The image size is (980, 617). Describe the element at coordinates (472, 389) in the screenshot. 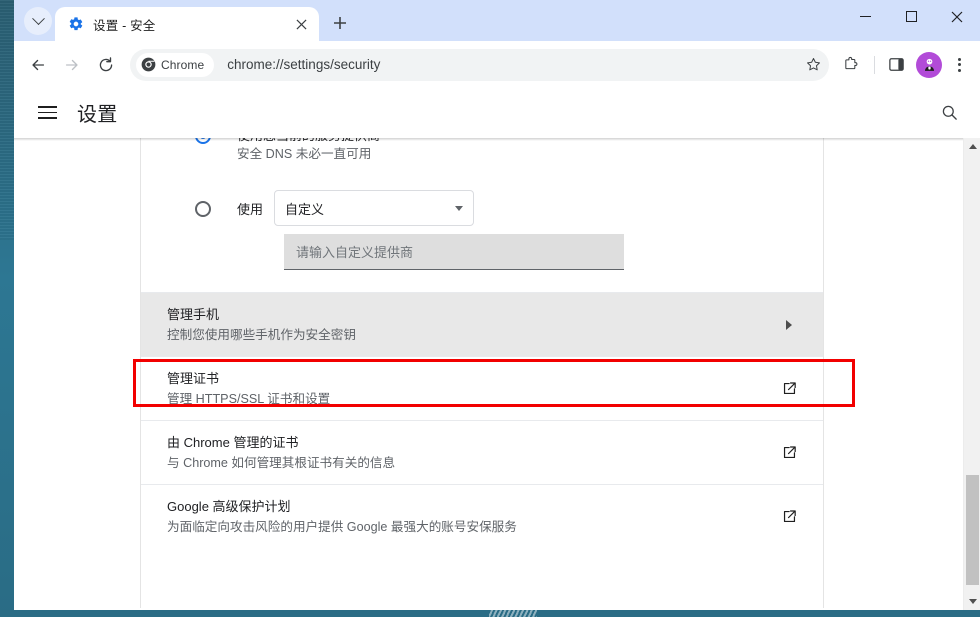

I see `row-texts: 管理证书 管理 HTTPS/SSL 证书和设置` at that location.